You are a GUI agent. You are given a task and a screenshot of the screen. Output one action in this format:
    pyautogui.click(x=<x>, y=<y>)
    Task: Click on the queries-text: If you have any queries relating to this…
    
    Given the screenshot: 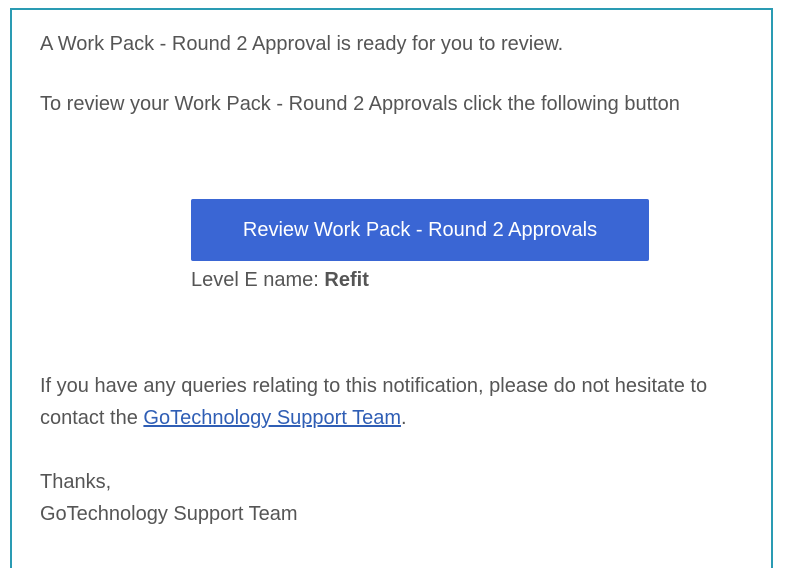 What is the action you would take?
    pyautogui.click(x=395, y=402)
    